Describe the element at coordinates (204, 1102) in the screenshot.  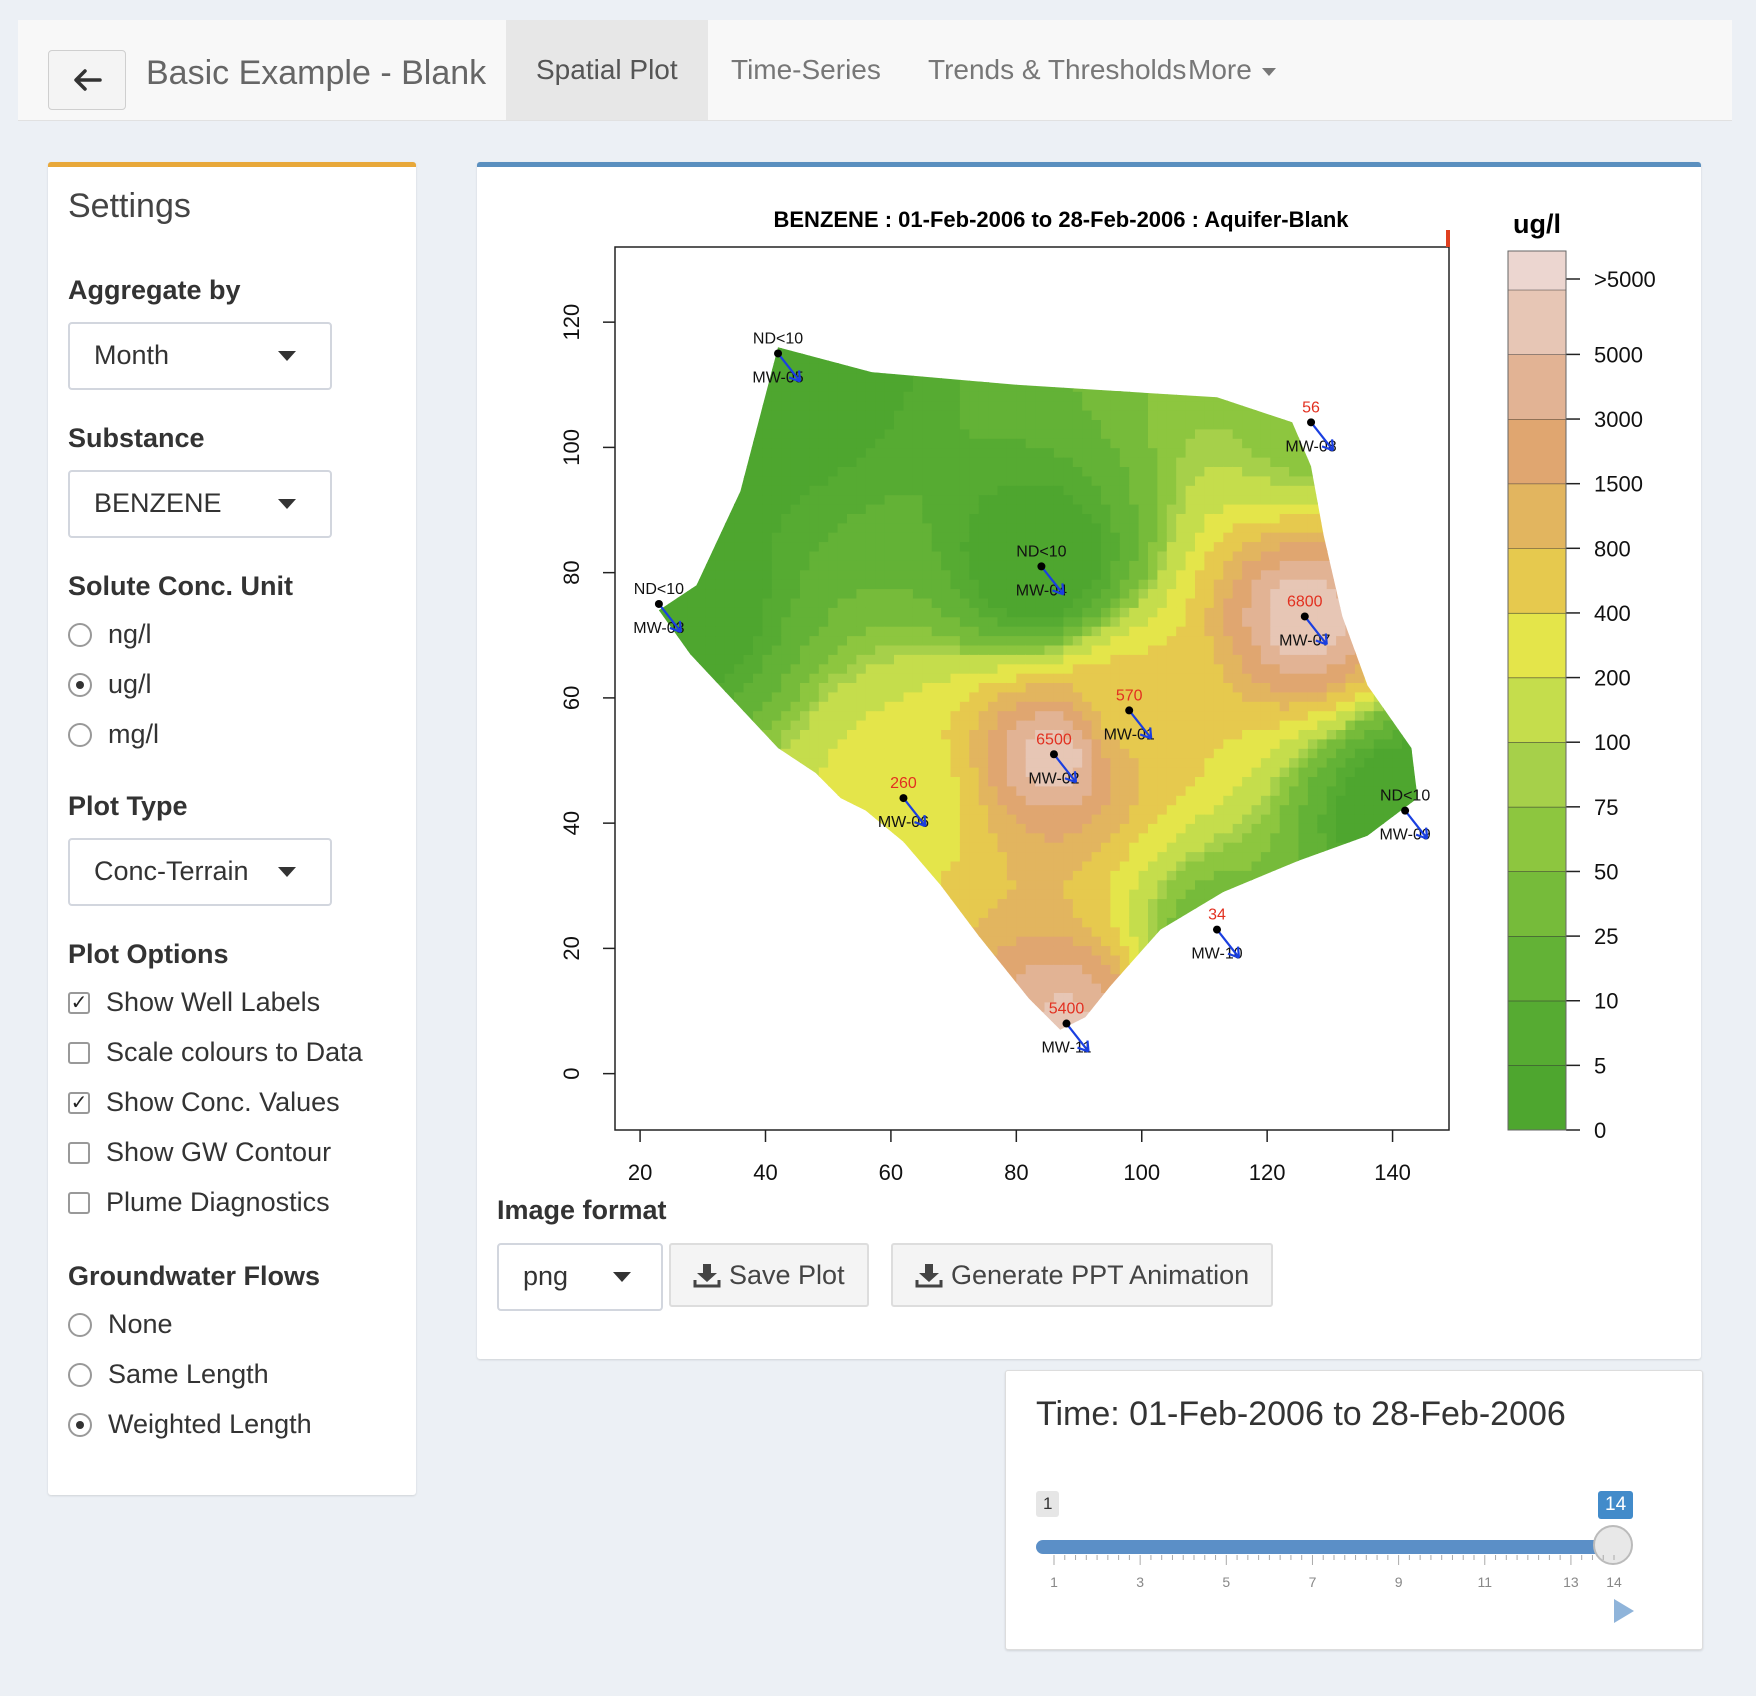
I see `checkbox-show-conc-values: ✓ Show Conc. Values` at that location.